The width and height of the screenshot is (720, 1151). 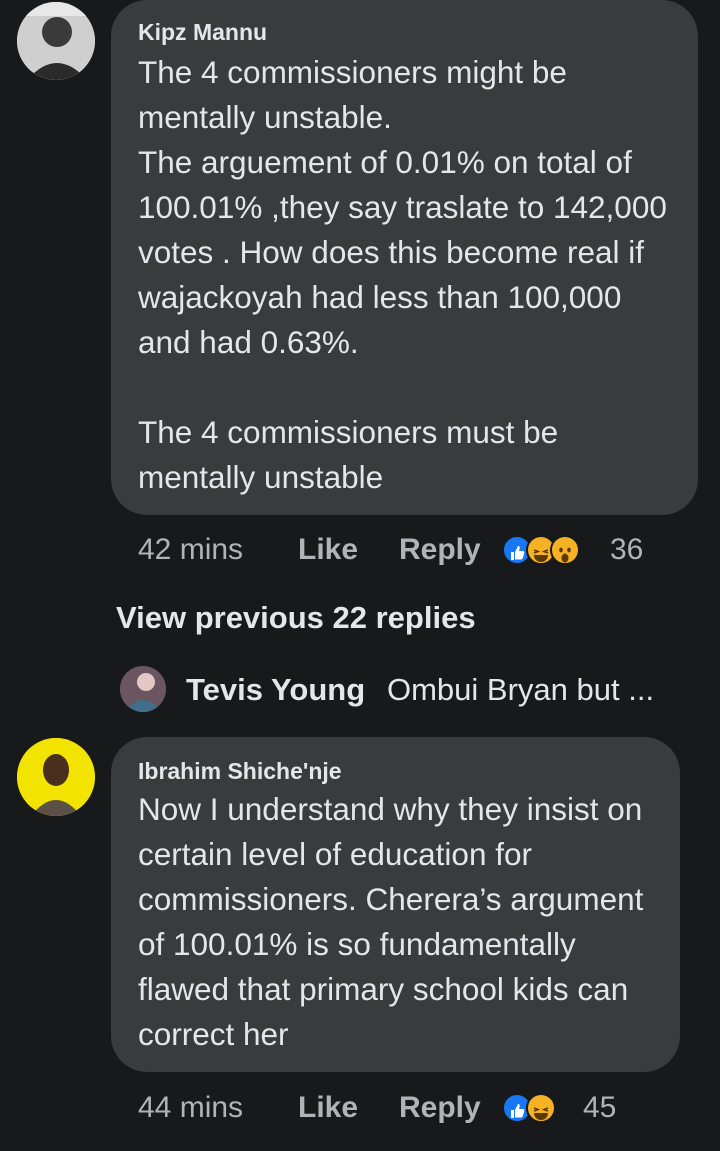 What do you see at coordinates (565, 550) in the screenshot?
I see `wow-icon` at bounding box center [565, 550].